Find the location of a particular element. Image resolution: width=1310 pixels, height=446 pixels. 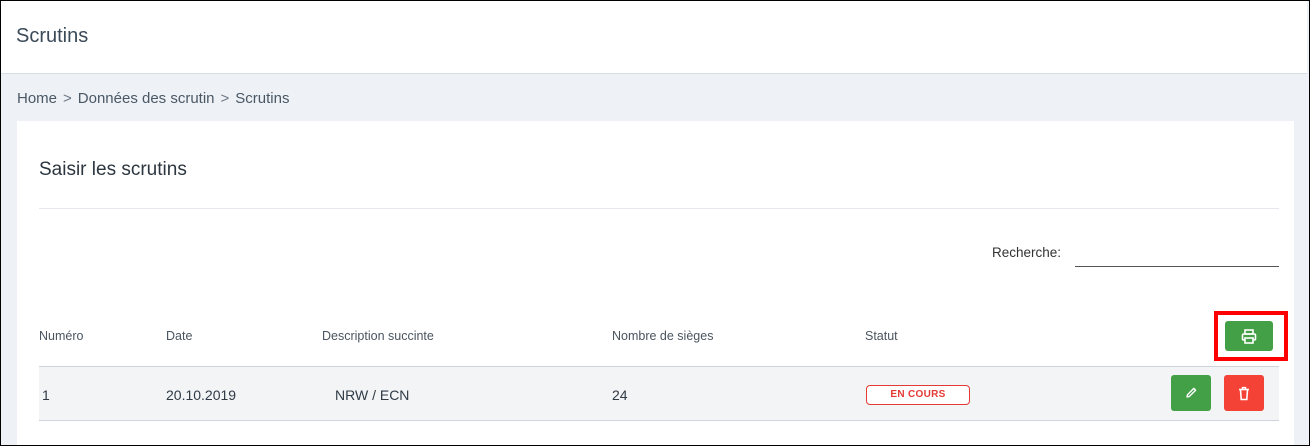

column-header-numero: Numéro is located at coordinates (61, 336).